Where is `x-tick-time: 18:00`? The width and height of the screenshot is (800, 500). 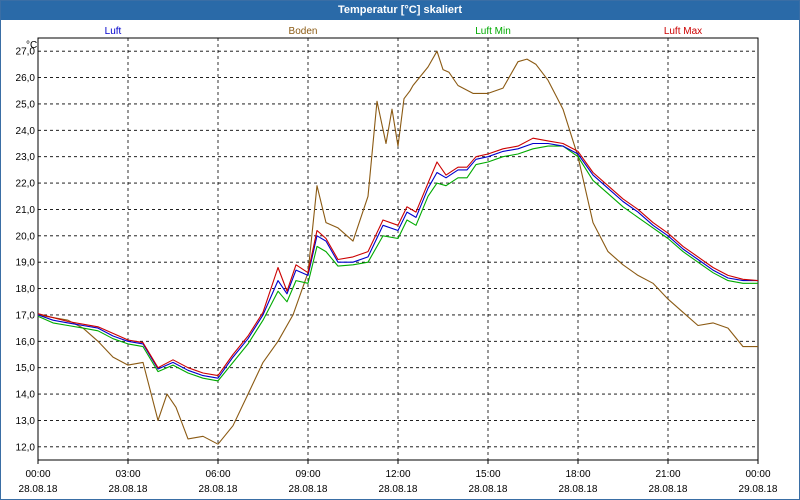
x-tick-time: 18:00 is located at coordinates (577, 474).